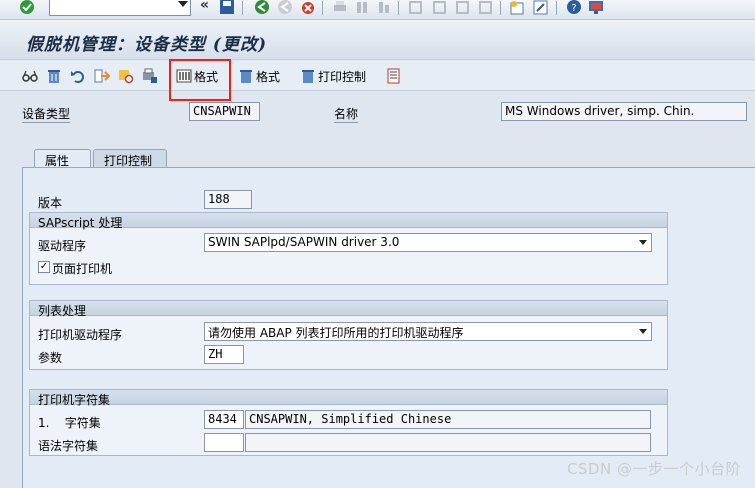  I want to click on display-change-glasses-icon, so click(30, 76).